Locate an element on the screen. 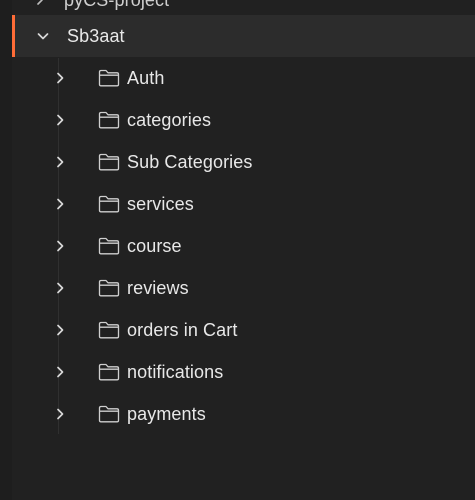 This screenshot has width=475, height=500. folder-item-payments: payments is located at coordinates (243, 414).